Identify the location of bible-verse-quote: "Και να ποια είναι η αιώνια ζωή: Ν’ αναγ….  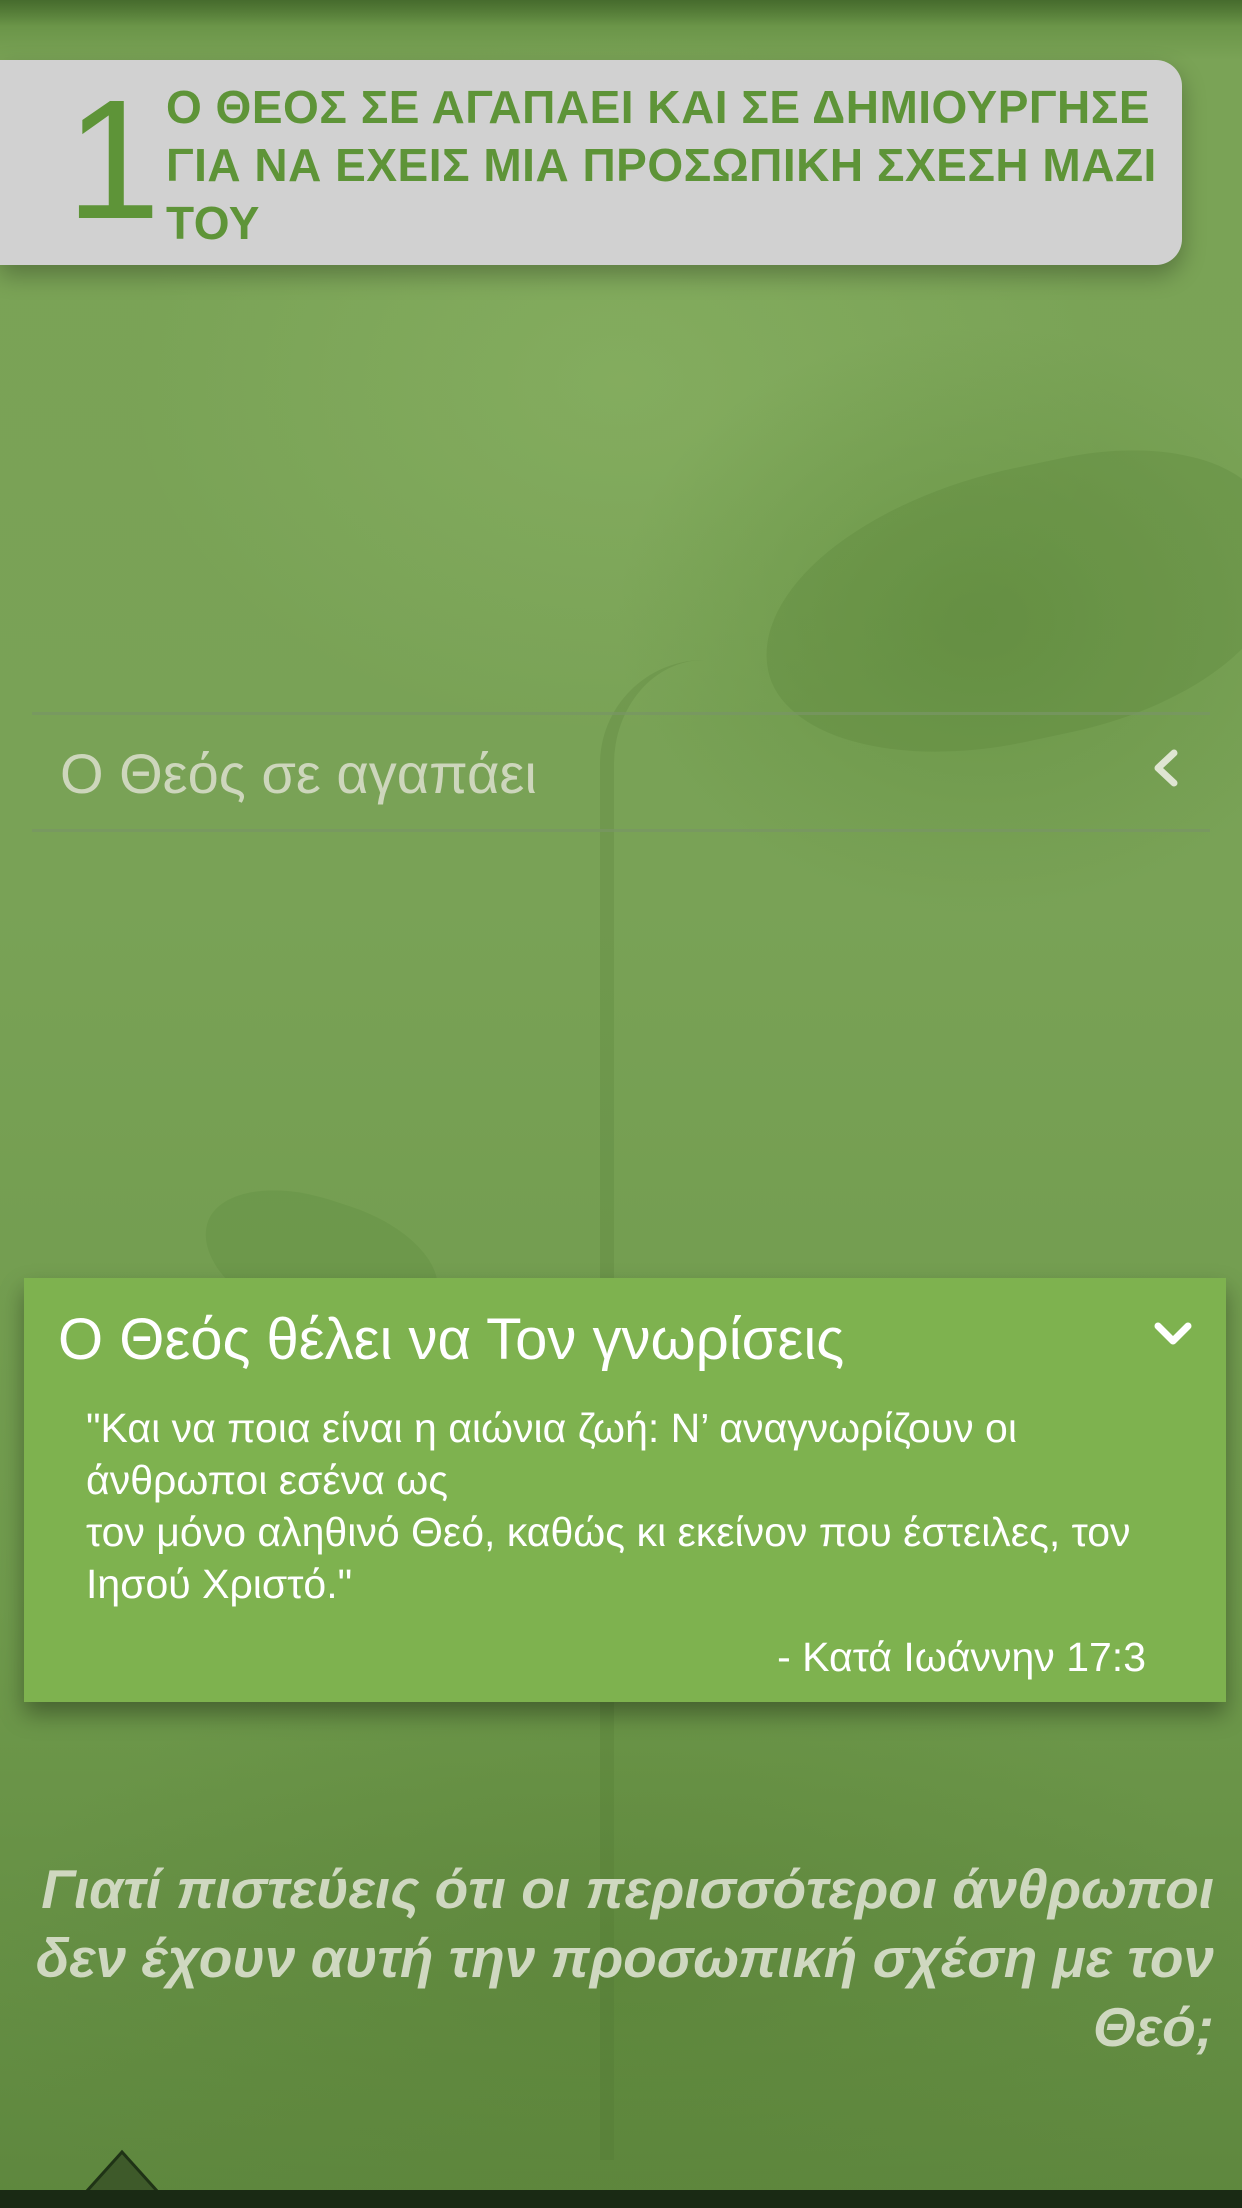
(626, 1506).